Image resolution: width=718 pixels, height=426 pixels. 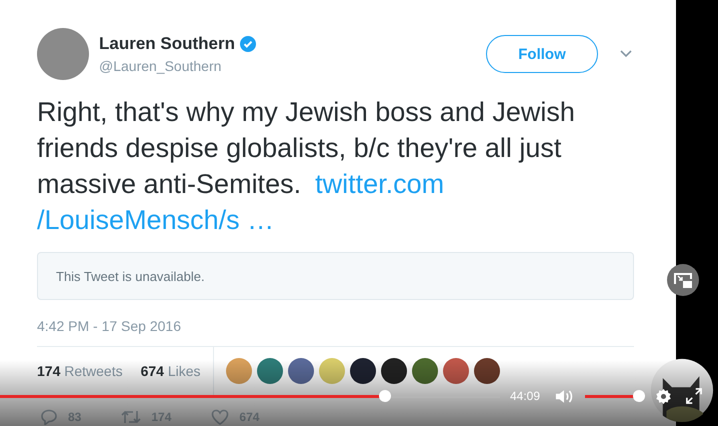 What do you see at coordinates (639, 396) in the screenshot?
I see `volume-handle` at bounding box center [639, 396].